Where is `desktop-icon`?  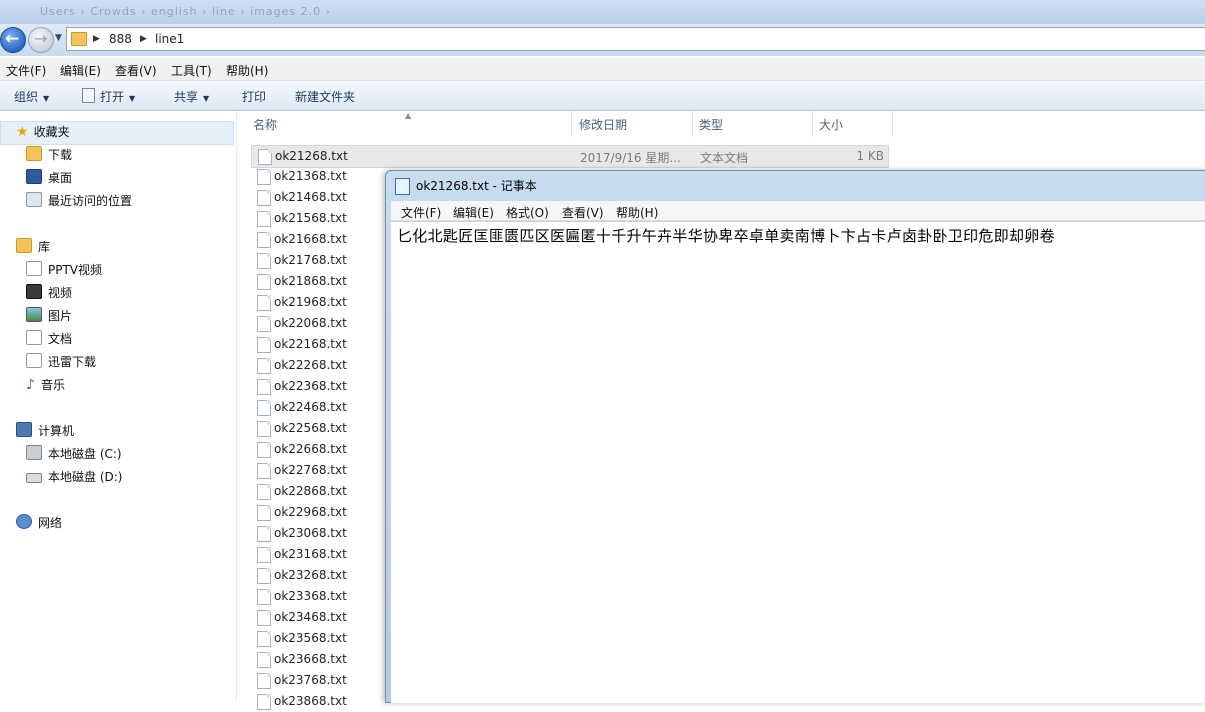 desktop-icon is located at coordinates (34, 176).